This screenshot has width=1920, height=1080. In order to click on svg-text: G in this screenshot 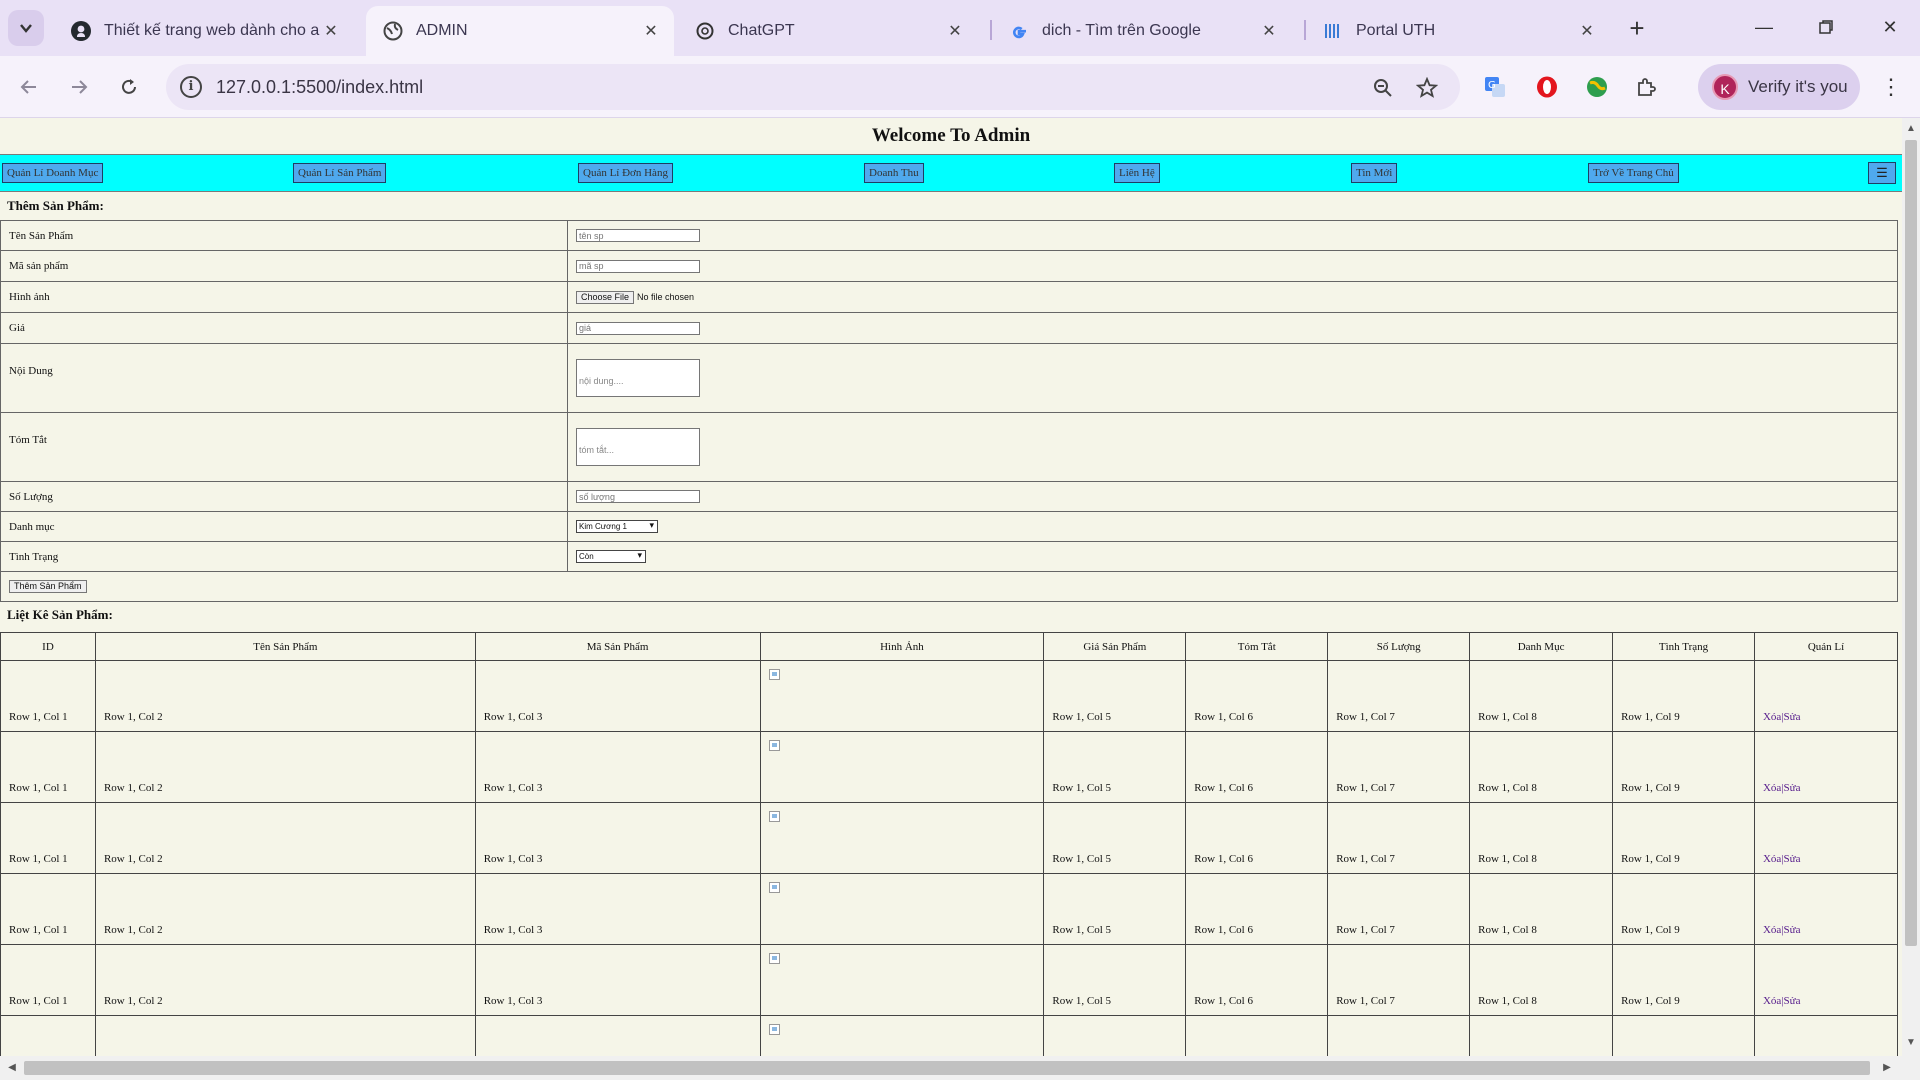, I will do `click(1492, 85)`.